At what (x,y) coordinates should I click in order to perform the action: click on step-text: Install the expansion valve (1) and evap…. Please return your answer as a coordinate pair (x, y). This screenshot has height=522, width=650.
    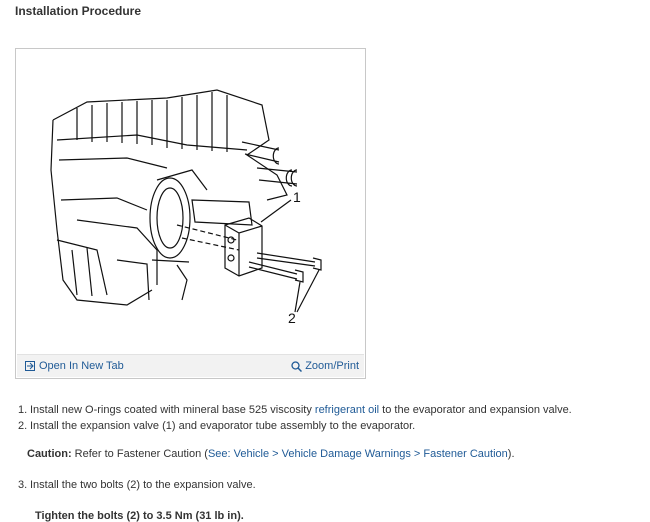
    Looking at the image, I should click on (223, 426).